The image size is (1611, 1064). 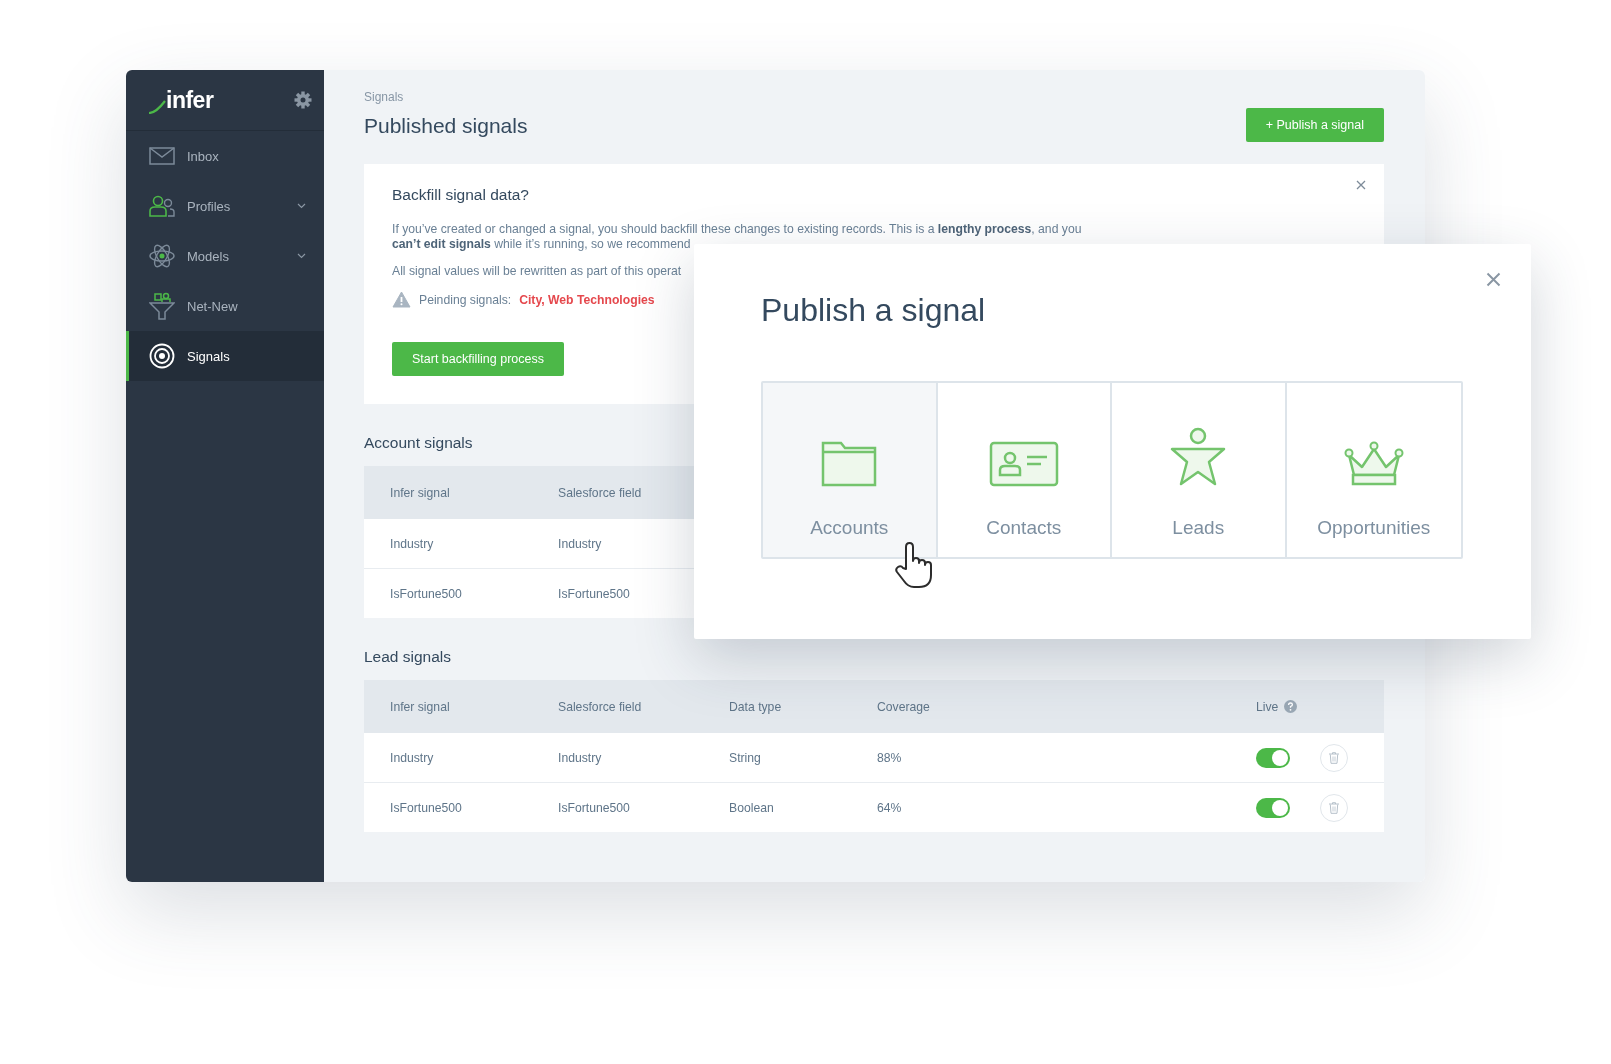 I want to click on pending-label: Peinding signals:, so click(x=465, y=299).